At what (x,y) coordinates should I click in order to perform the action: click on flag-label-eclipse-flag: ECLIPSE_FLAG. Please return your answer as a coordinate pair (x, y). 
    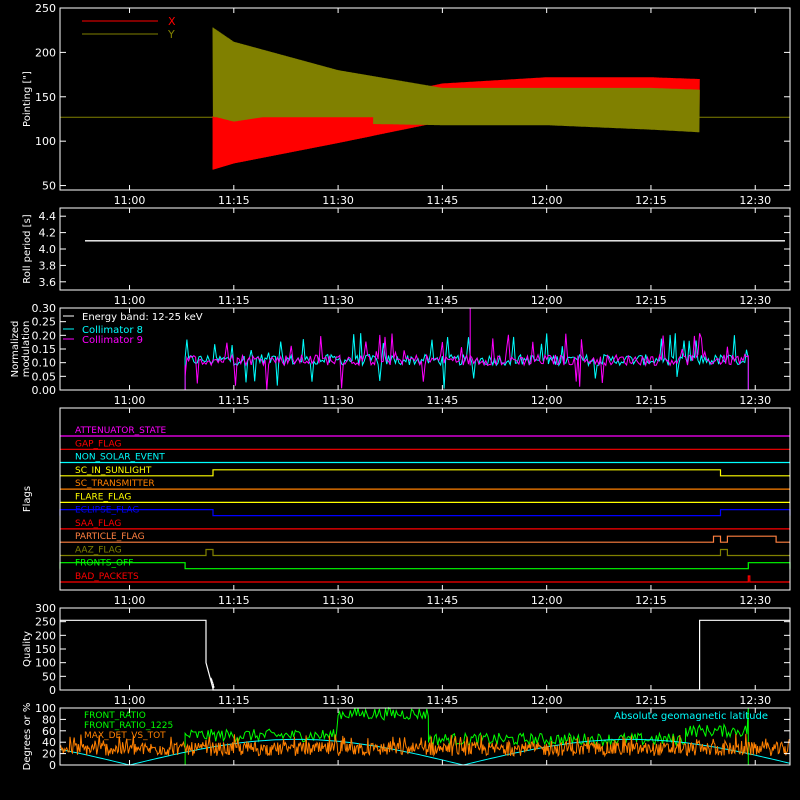
    Looking at the image, I should click on (107, 511).